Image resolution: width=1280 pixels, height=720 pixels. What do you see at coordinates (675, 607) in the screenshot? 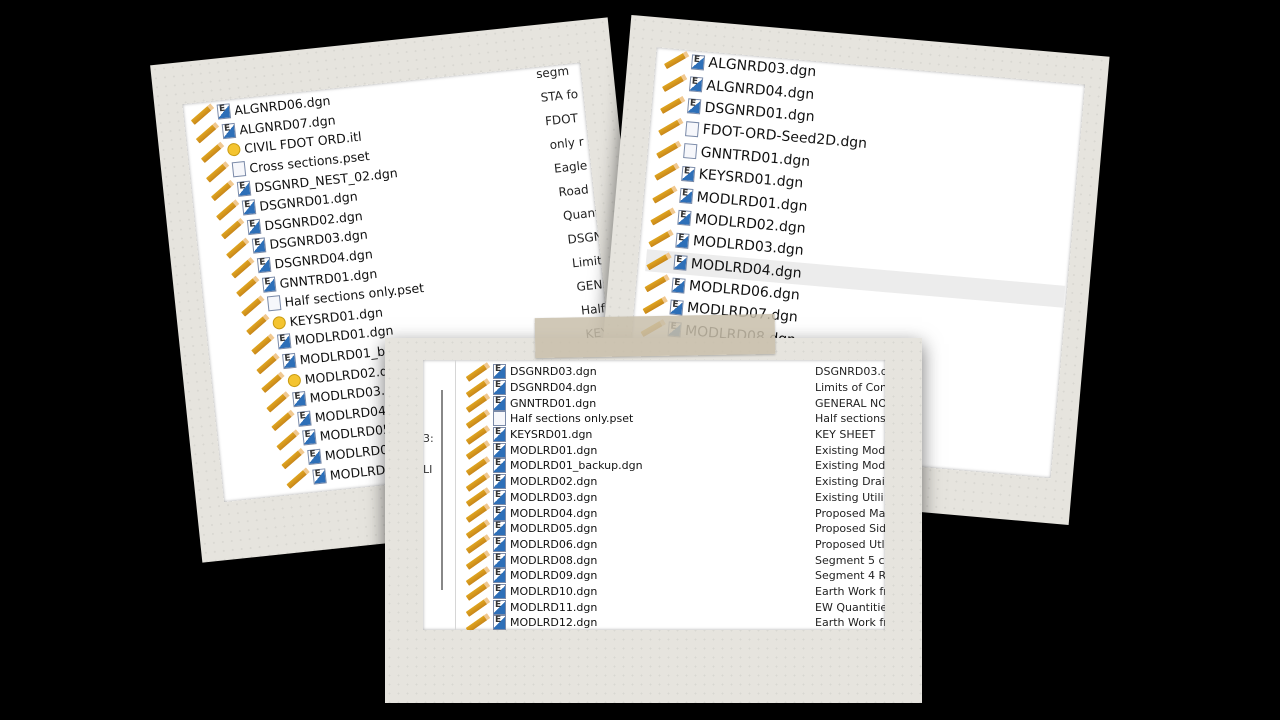
I see `file-row: MODLRD11.dgn EW Quantities` at bounding box center [675, 607].